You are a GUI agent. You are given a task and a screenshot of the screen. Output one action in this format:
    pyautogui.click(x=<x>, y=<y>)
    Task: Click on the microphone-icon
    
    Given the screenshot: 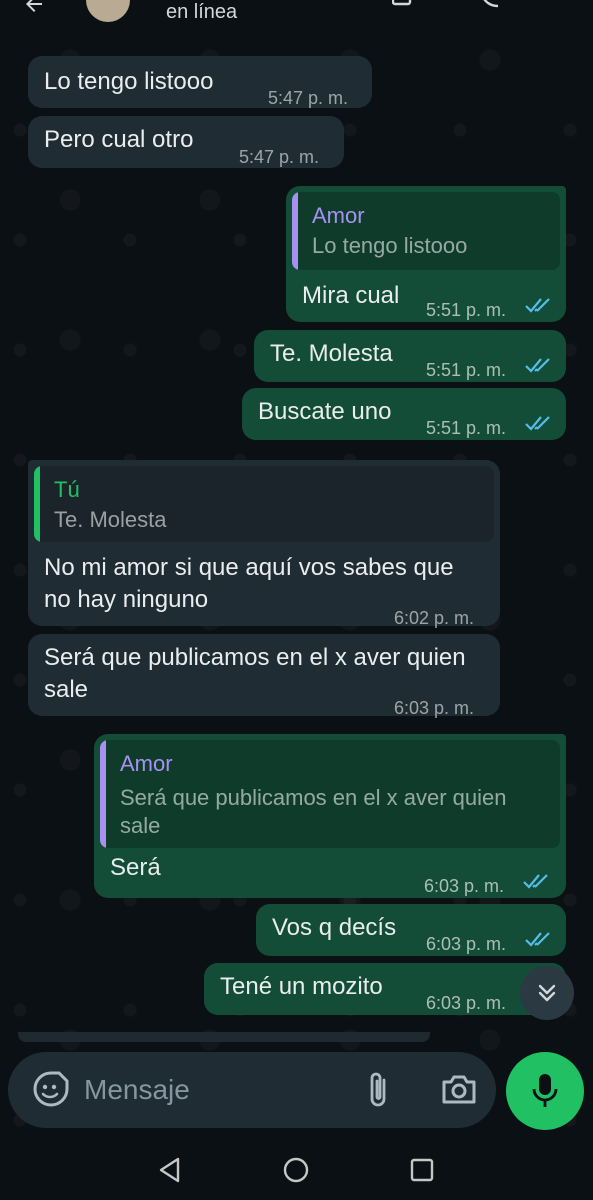 What is the action you would take?
    pyautogui.click(x=545, y=1090)
    